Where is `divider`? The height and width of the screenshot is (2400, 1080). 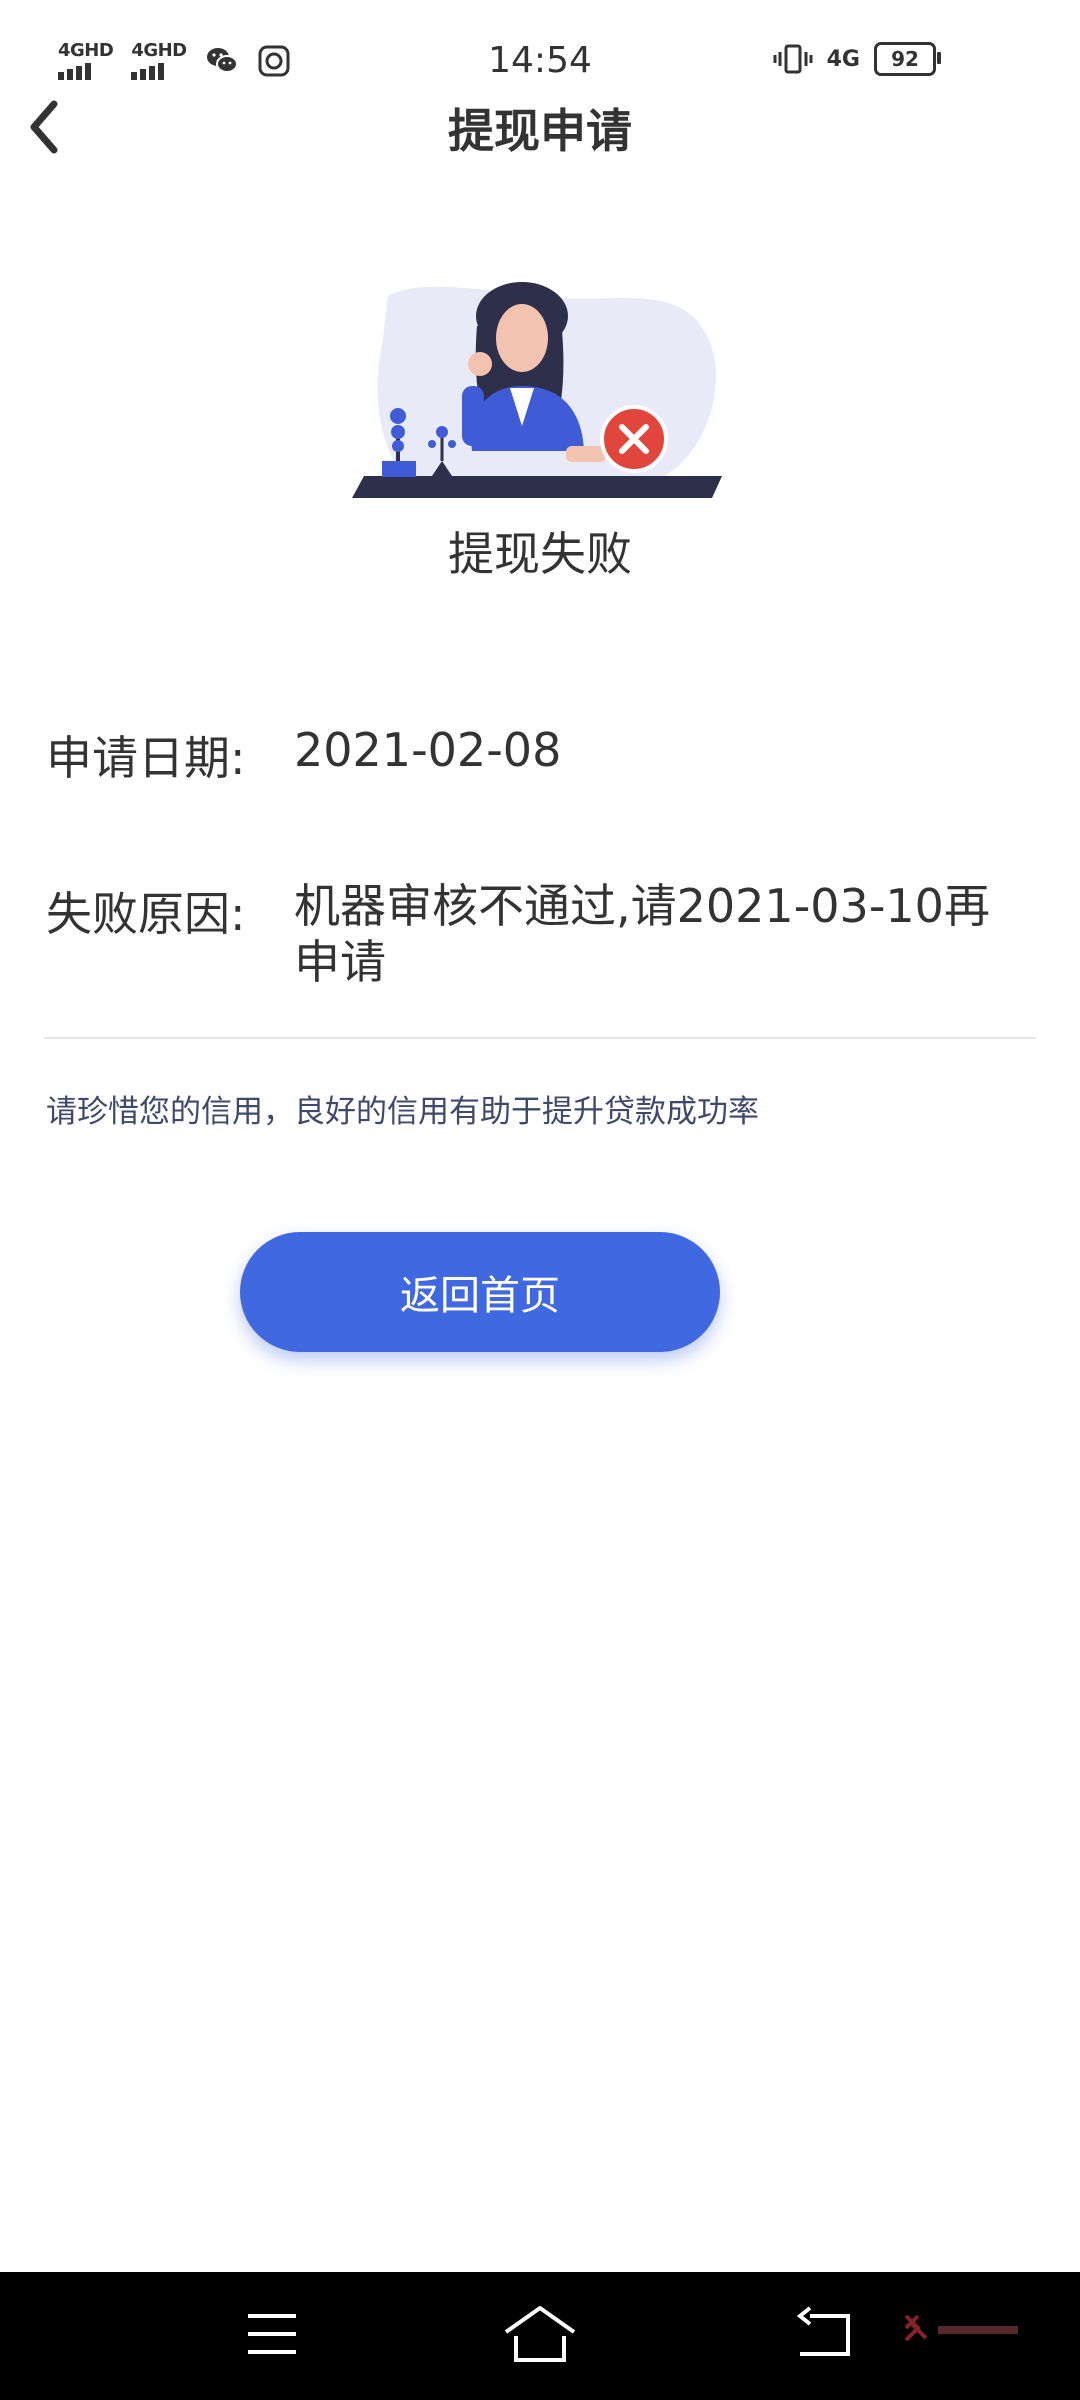 divider is located at coordinates (540, 1038).